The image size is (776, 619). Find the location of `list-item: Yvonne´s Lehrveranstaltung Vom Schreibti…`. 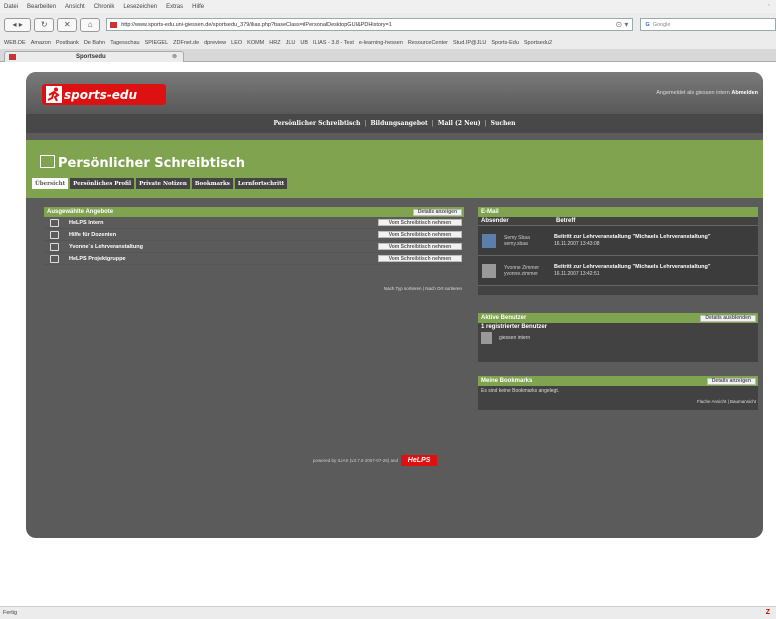

list-item: Yvonne´s Lehrveranstaltung Vom Schreibti… is located at coordinates (254, 247).